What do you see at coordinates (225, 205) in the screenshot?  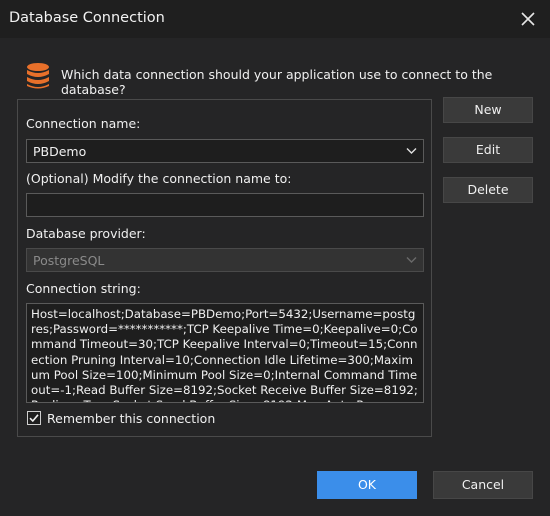 I see `modify-name-input` at bounding box center [225, 205].